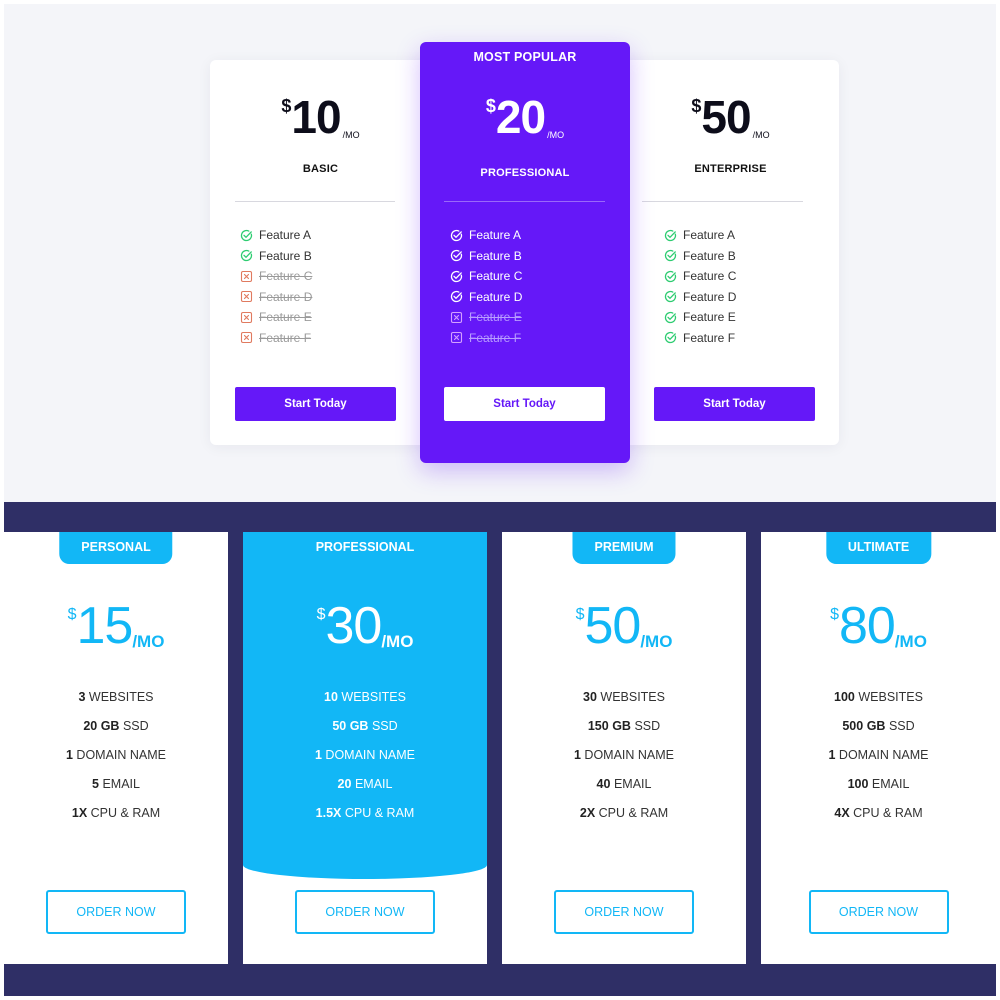  What do you see at coordinates (609, 726) in the screenshot?
I see `spec-value: 150 GB` at bounding box center [609, 726].